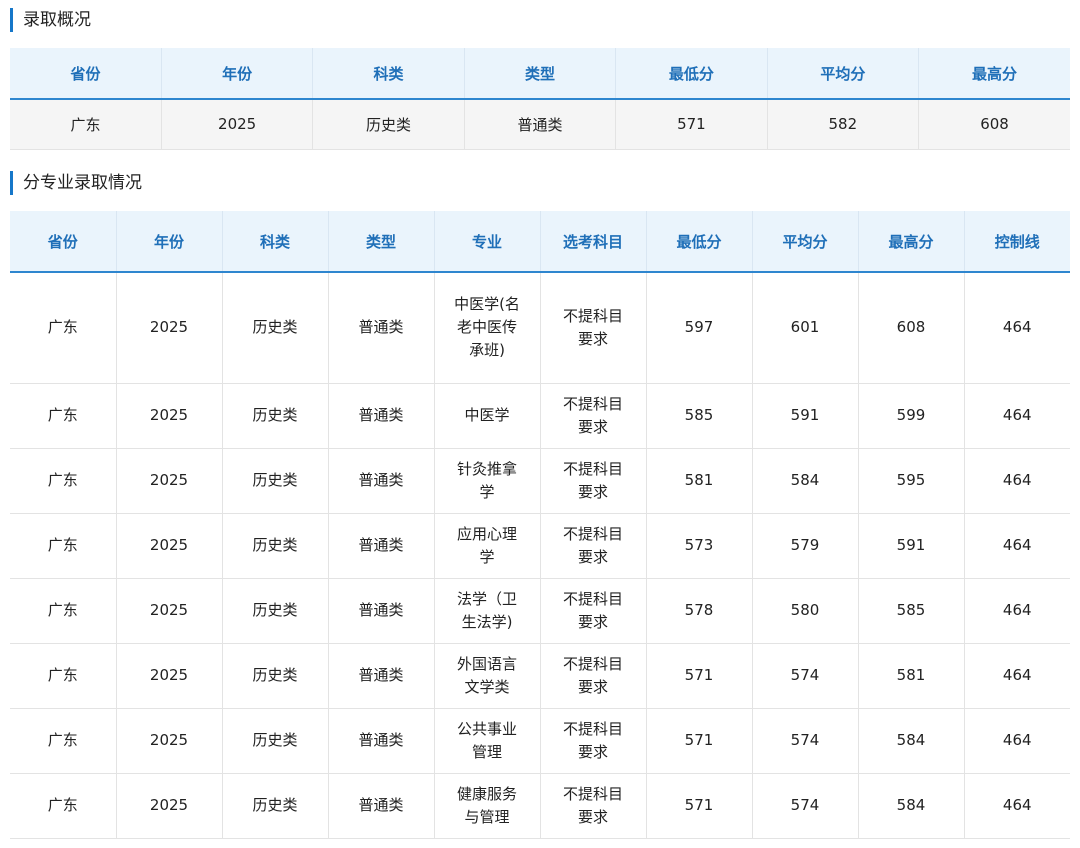 Image resolution: width=1080 pixels, height=848 pixels. I want to click on table-header-row: 省份 年份 科类 类型 最低分 平均分 最高分, so click(540, 74).